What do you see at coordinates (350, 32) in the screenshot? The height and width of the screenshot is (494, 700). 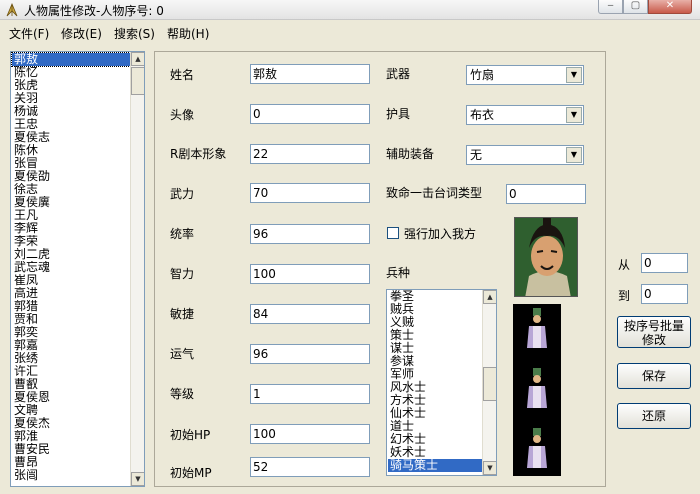 I see `menu-bar: 文件(F) 修改(E) 搜索(S) 帮助(H)` at bounding box center [350, 32].